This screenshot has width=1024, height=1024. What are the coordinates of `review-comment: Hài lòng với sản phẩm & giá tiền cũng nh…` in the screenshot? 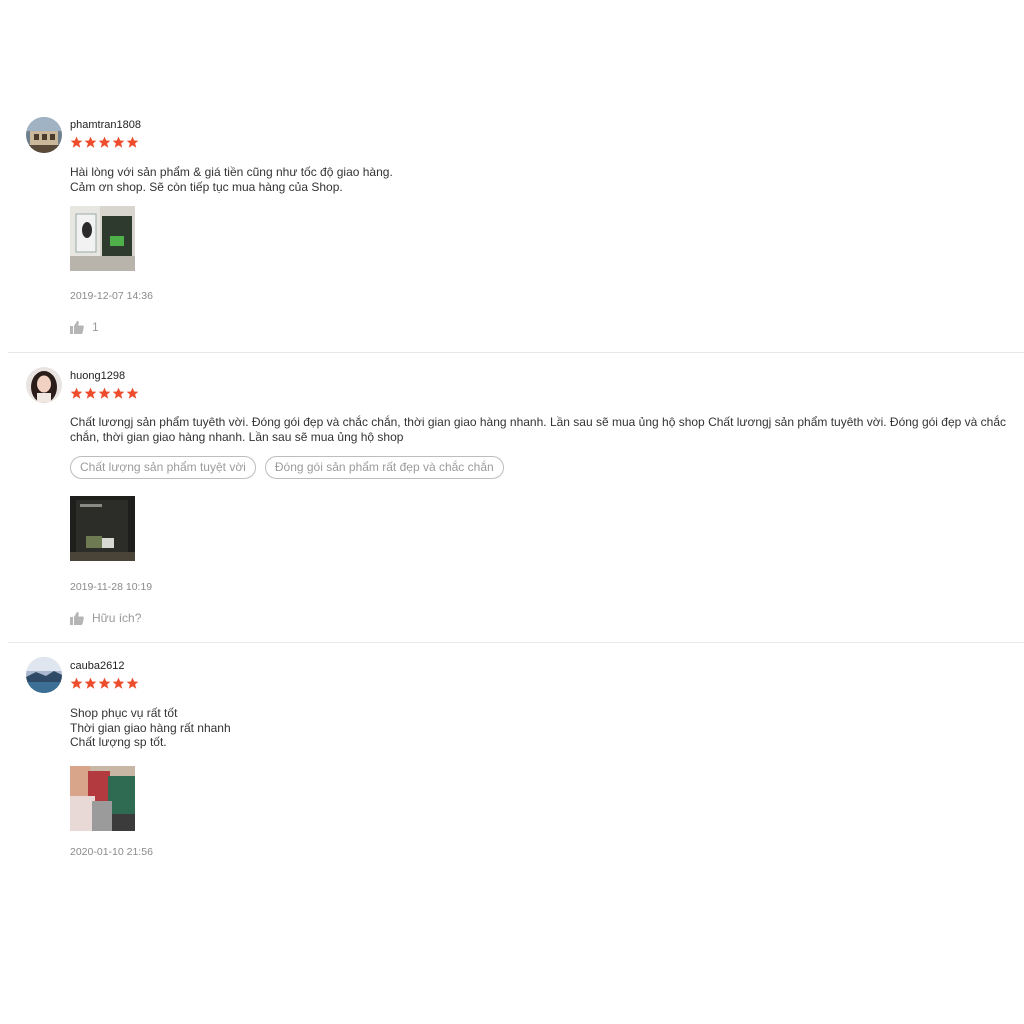 It's located at (545, 179).